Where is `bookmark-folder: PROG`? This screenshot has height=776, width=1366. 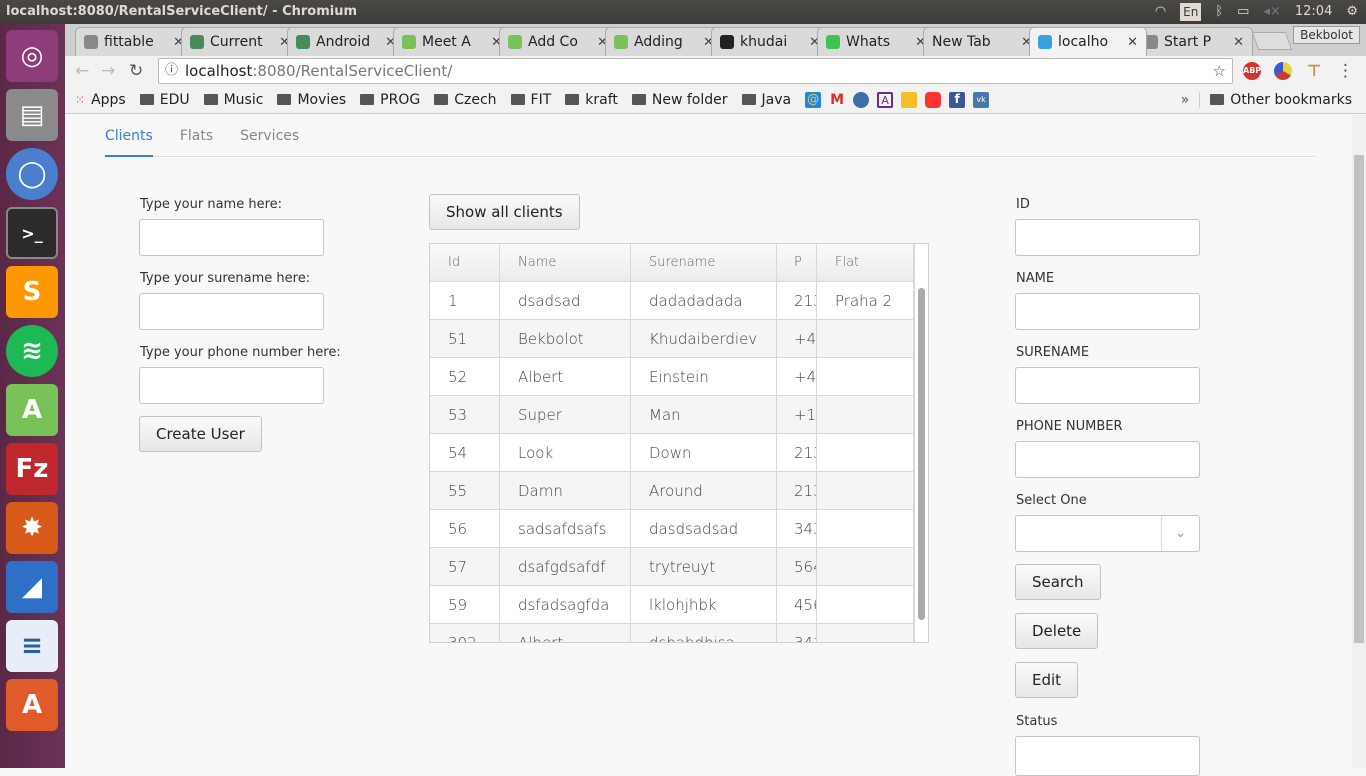 bookmark-folder: PROG is located at coordinates (390, 100).